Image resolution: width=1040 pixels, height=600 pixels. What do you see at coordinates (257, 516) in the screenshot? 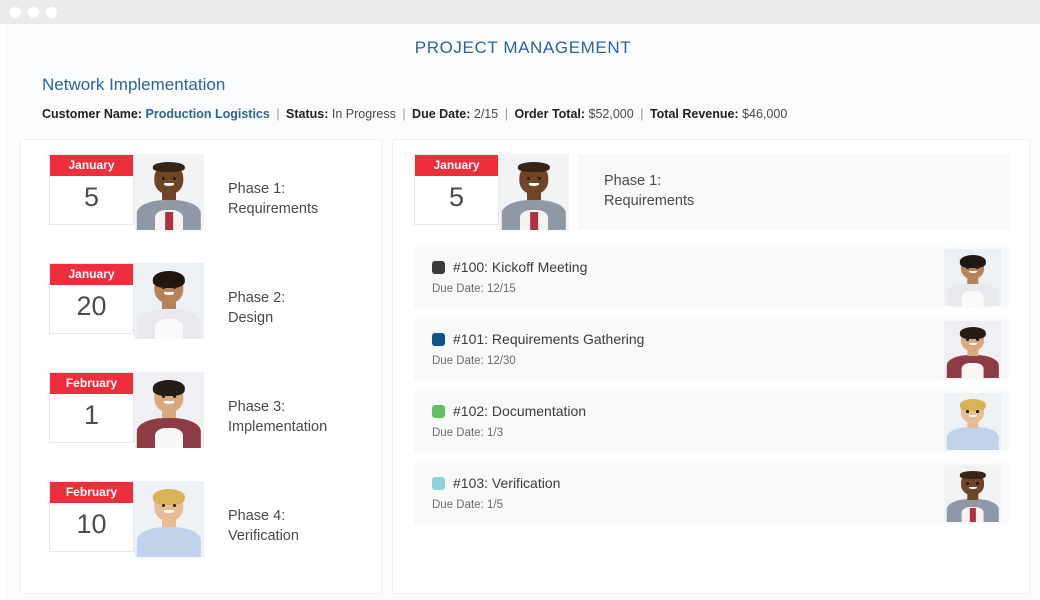
I see `phase-title-line1: Phase 4:` at bounding box center [257, 516].